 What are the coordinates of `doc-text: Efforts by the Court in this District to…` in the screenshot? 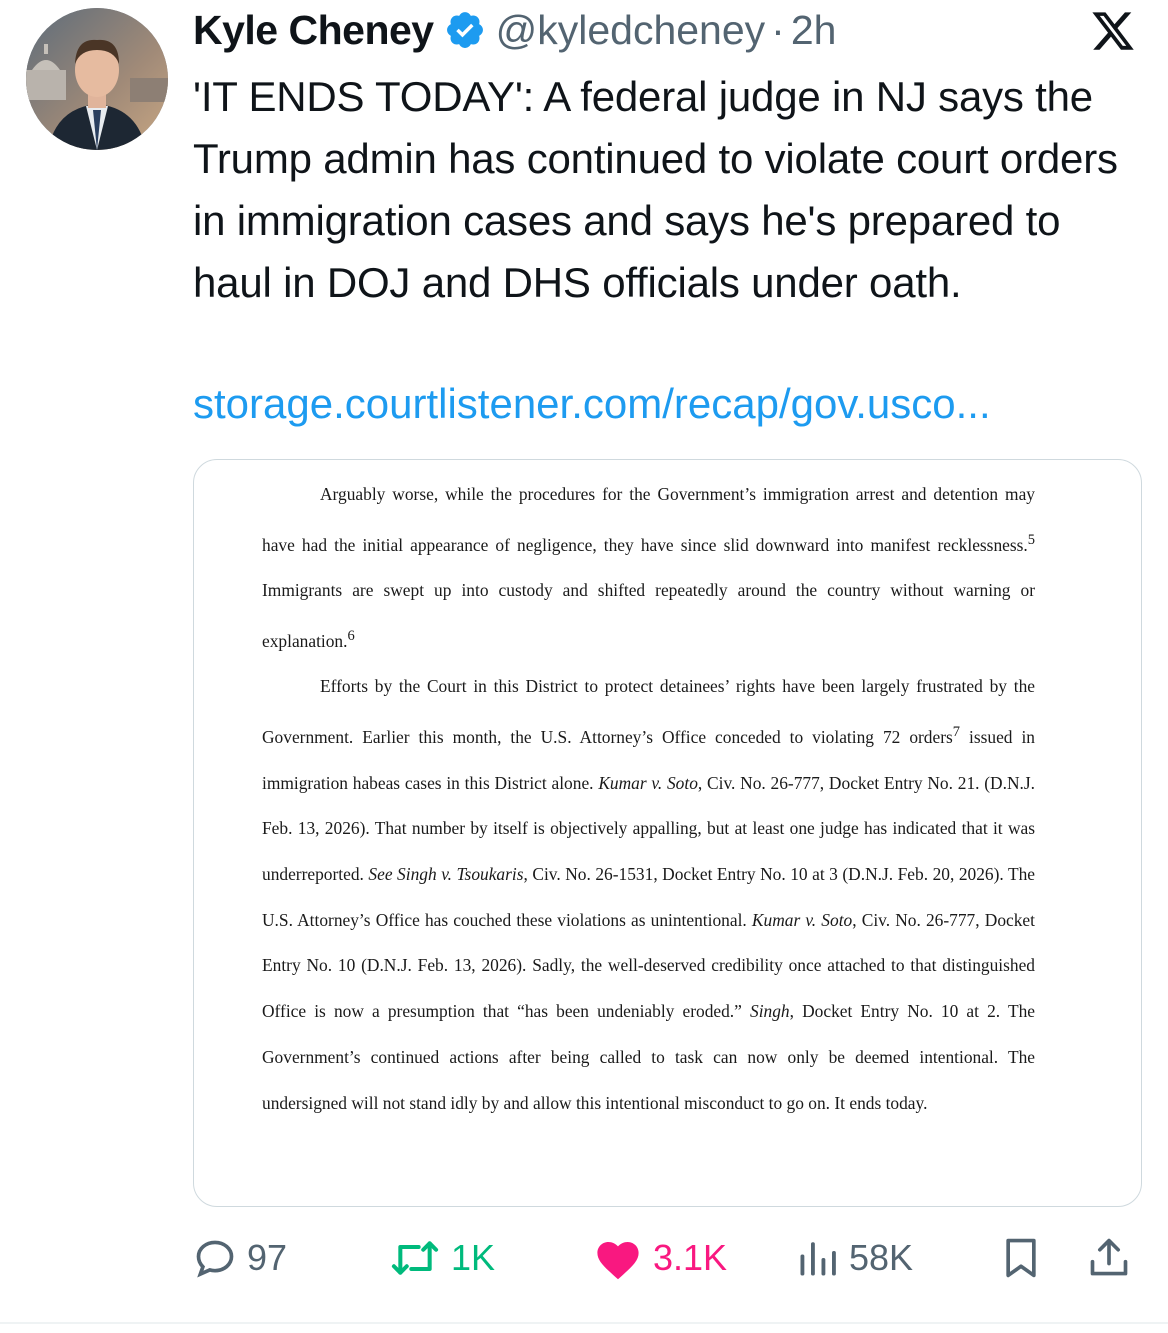 It's located at (648, 711).